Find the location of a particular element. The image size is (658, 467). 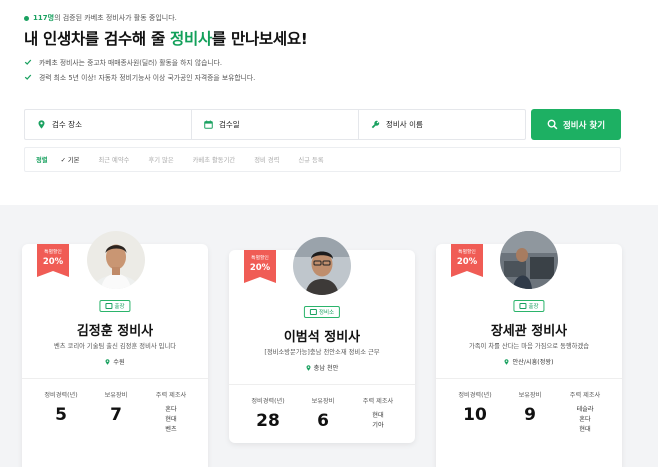

career-stat: 정비경력(년) 5 is located at coordinates (61, 407).